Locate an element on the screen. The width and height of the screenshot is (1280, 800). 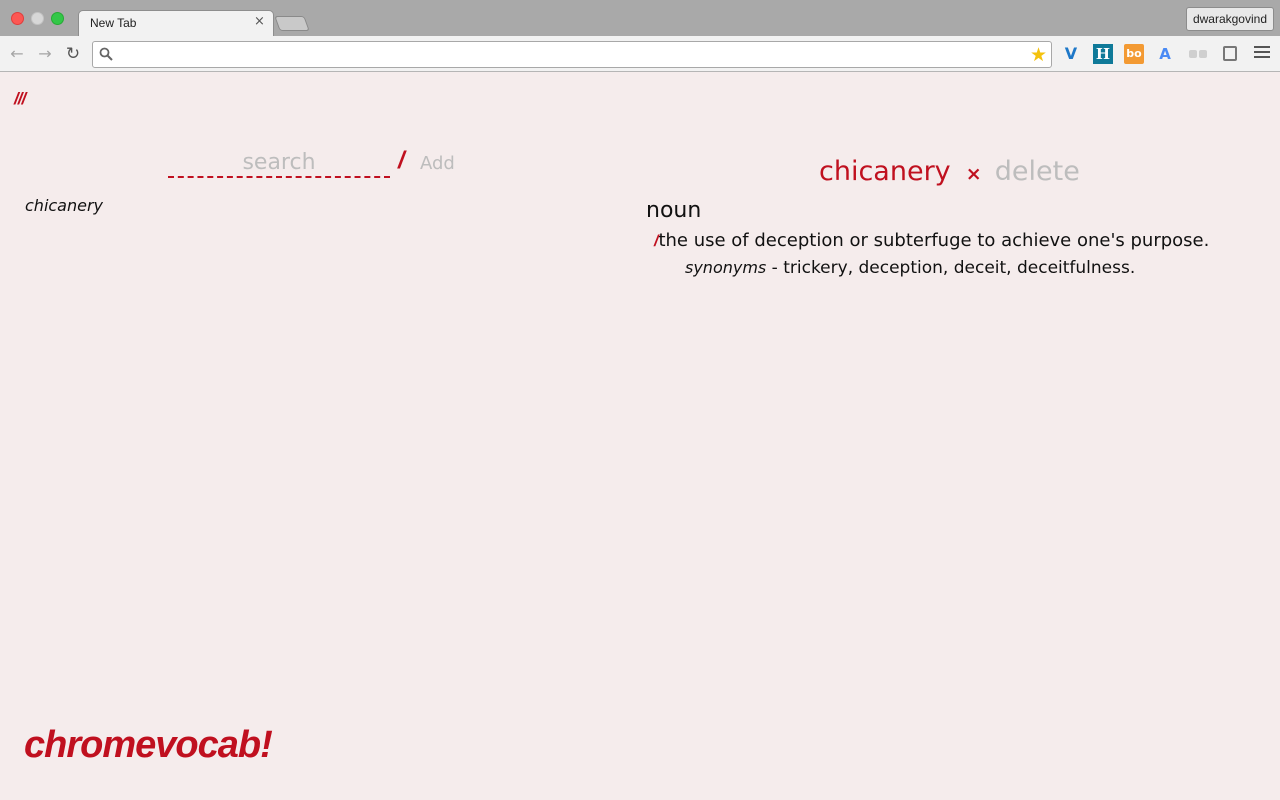
profile-button: dwarakgovind is located at coordinates (1229, 19).